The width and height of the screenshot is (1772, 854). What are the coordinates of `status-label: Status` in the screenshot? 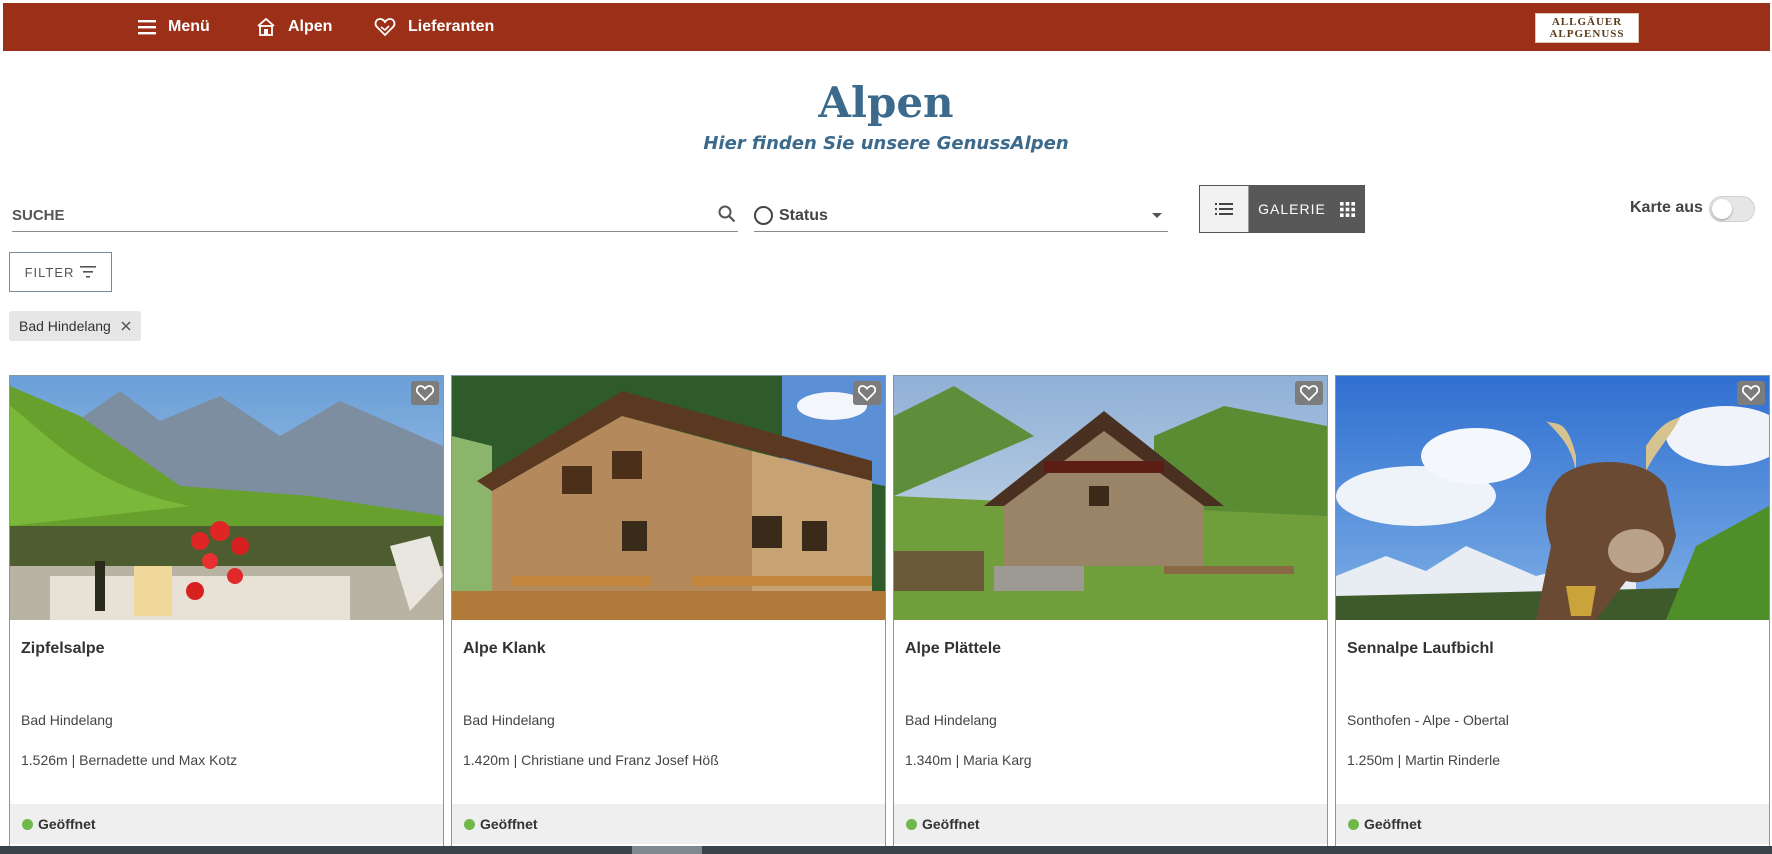 It's located at (803, 215).